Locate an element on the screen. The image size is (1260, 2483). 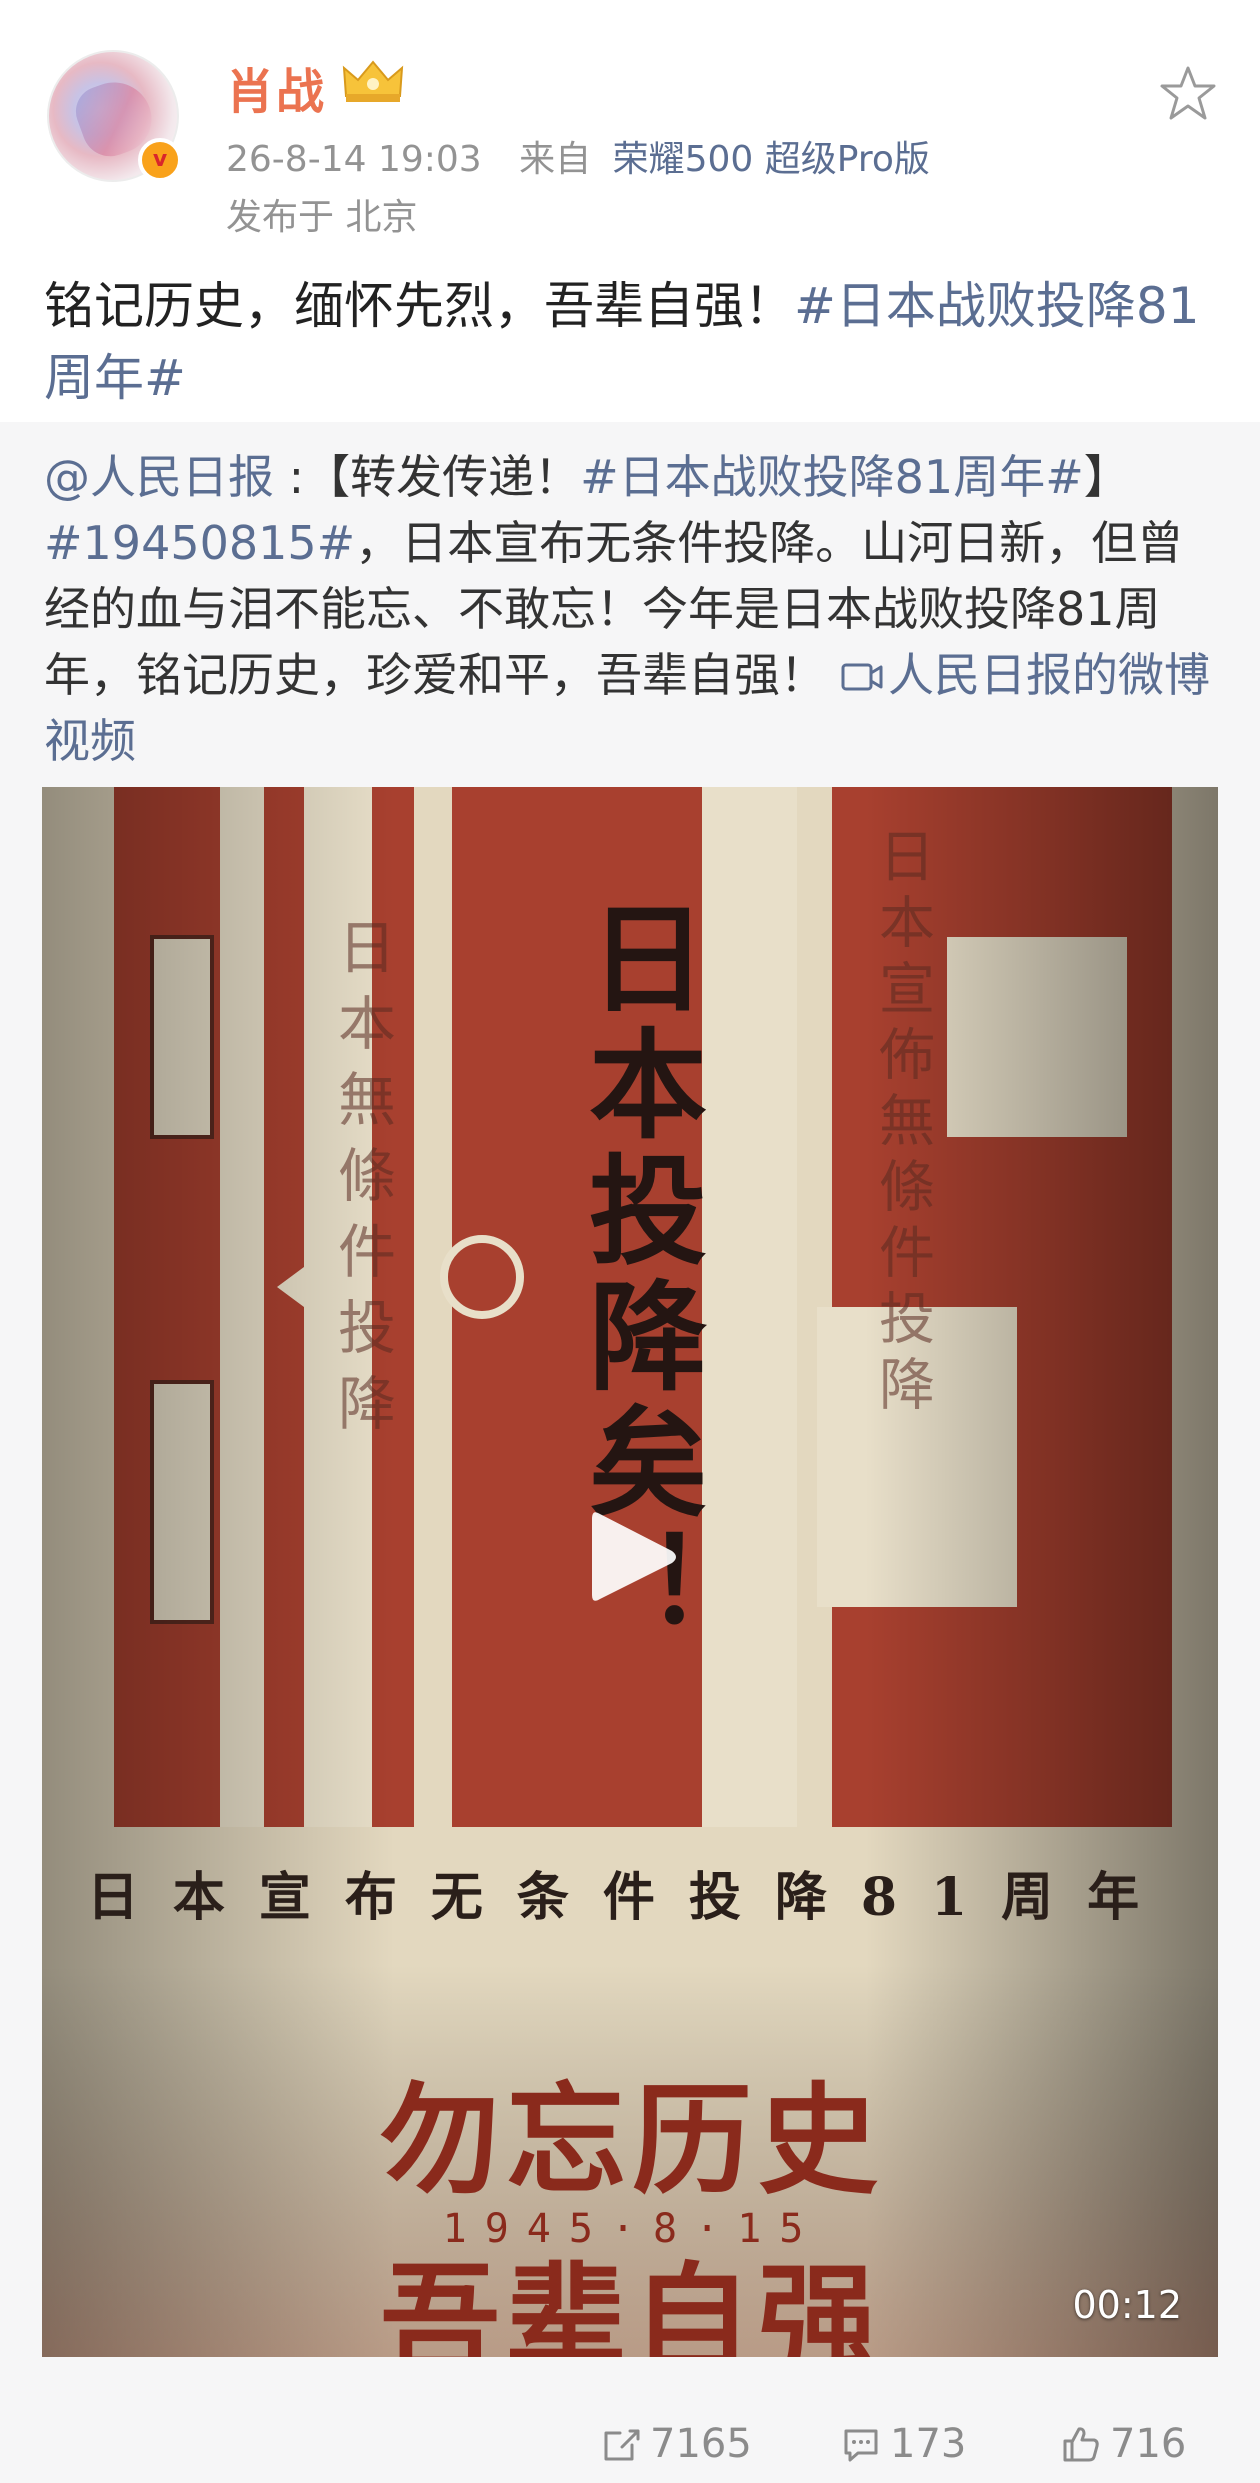
username: 肖战 is located at coordinates (276, 87).